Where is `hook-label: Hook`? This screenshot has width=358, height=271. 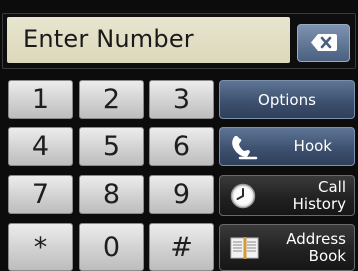 hook-label: Hook is located at coordinates (312, 146).